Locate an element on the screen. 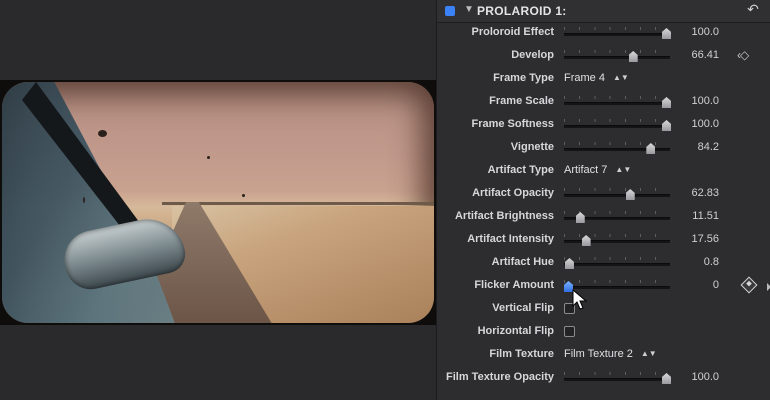  param-value: 62.83 is located at coordinates (705, 193).